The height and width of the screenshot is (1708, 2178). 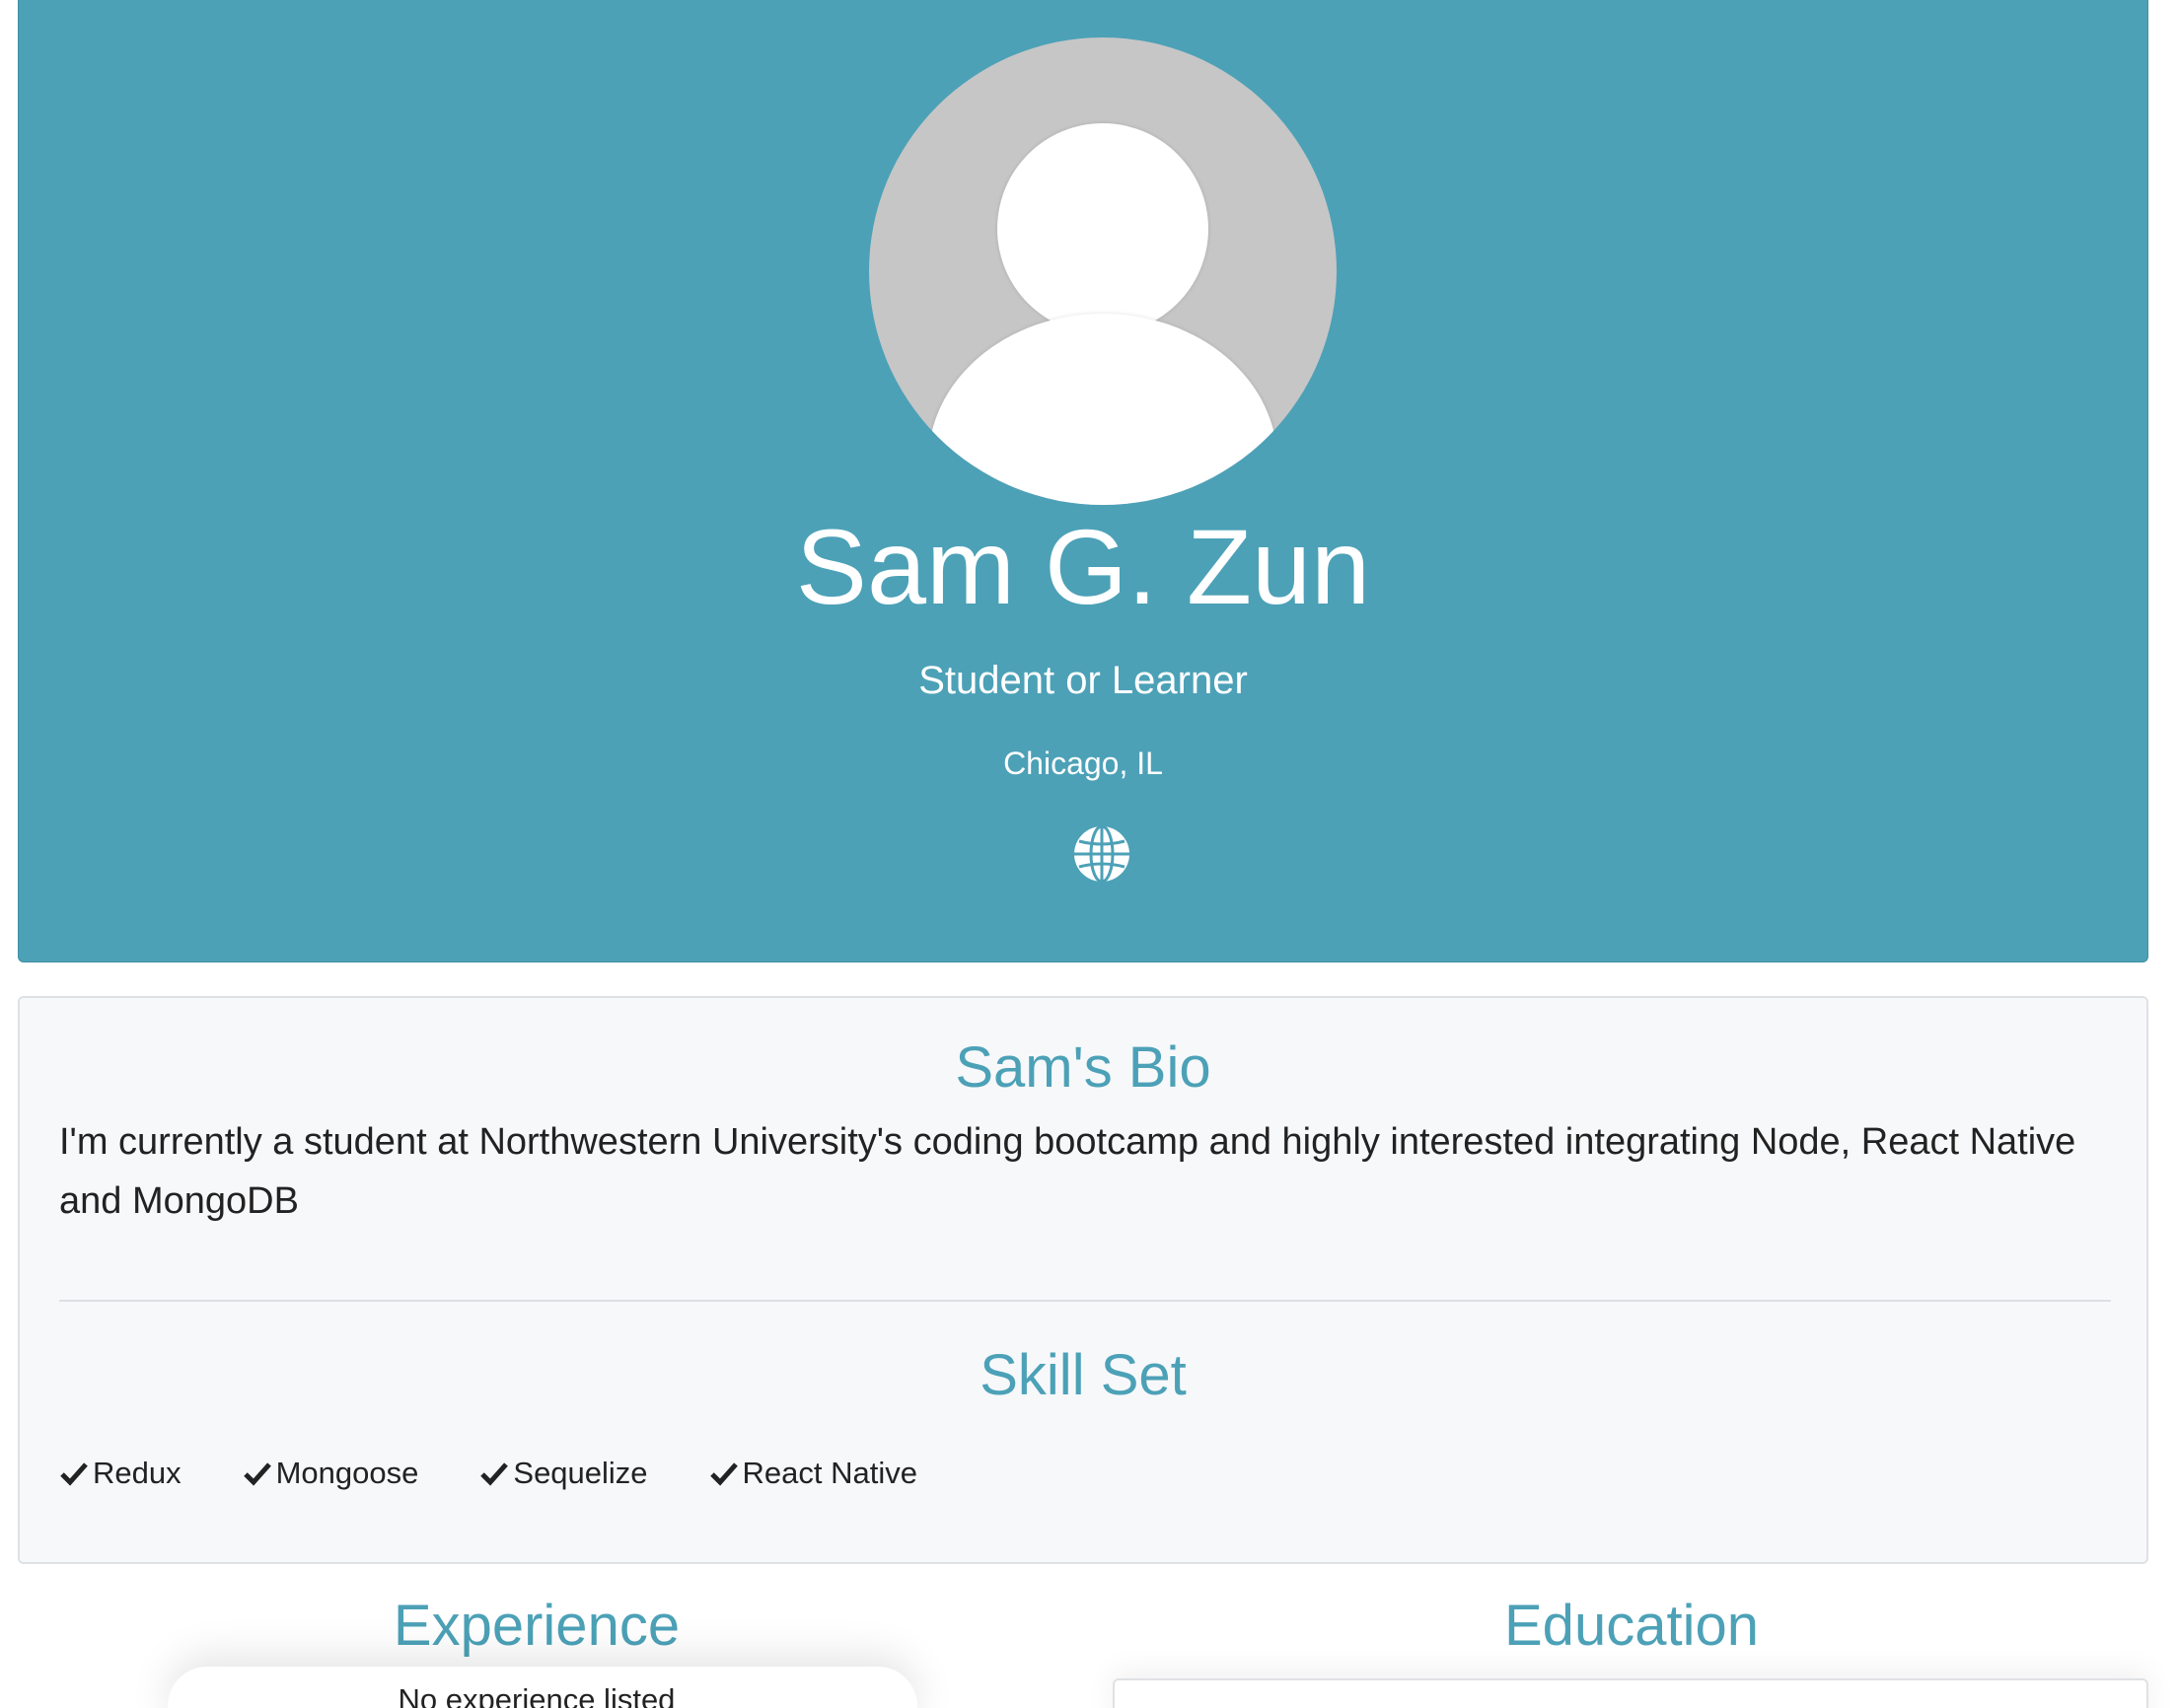 What do you see at coordinates (1085, 1301) in the screenshot?
I see `divider` at bounding box center [1085, 1301].